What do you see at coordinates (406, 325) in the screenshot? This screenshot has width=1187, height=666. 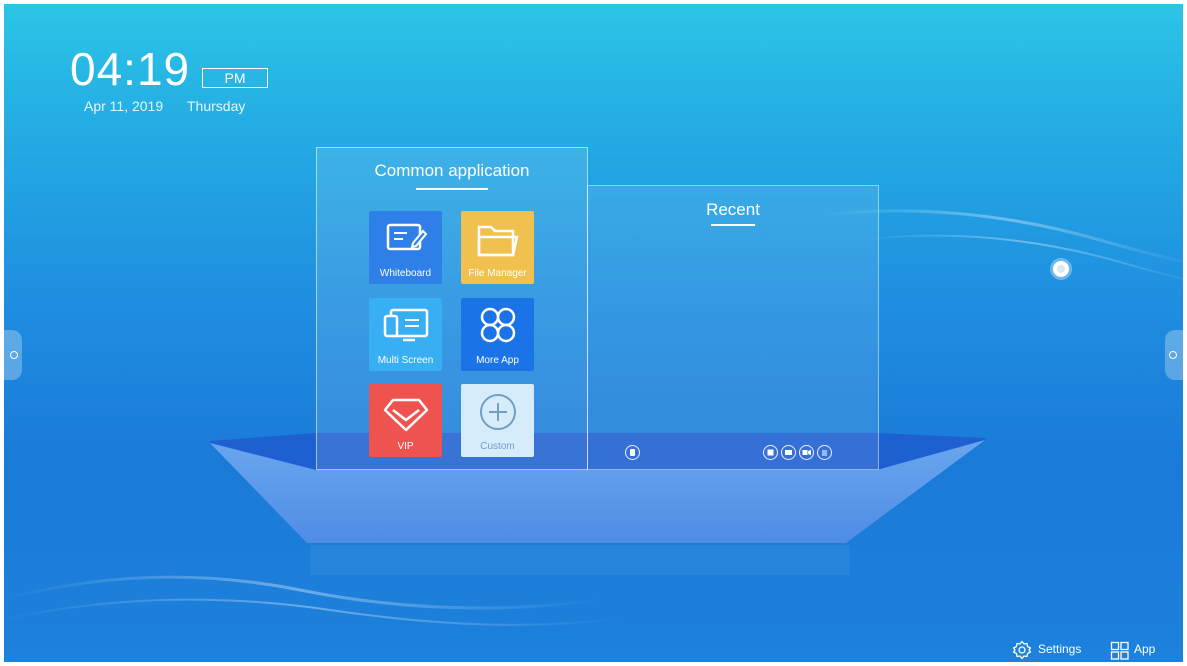 I see `multi-screen-icon` at bounding box center [406, 325].